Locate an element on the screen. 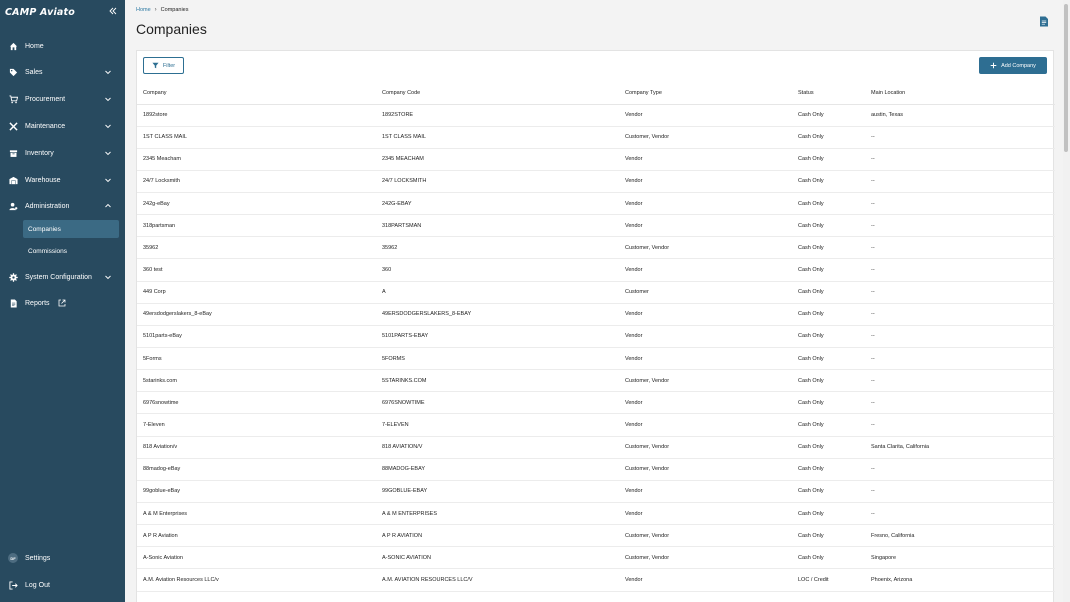  sidebar-item-home: Home is located at coordinates (62, 46).